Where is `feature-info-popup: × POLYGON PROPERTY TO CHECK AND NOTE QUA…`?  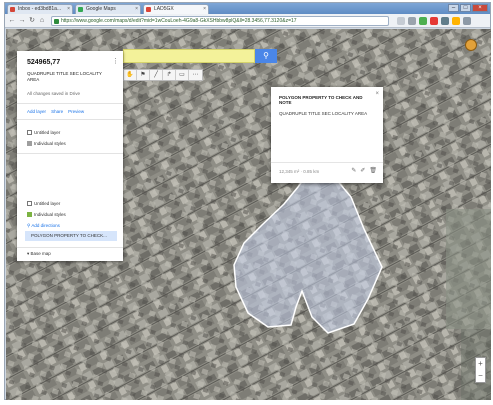 feature-info-popup: × POLYGON PROPERTY TO CHECK AND NOTE QUA… is located at coordinates (327, 135).